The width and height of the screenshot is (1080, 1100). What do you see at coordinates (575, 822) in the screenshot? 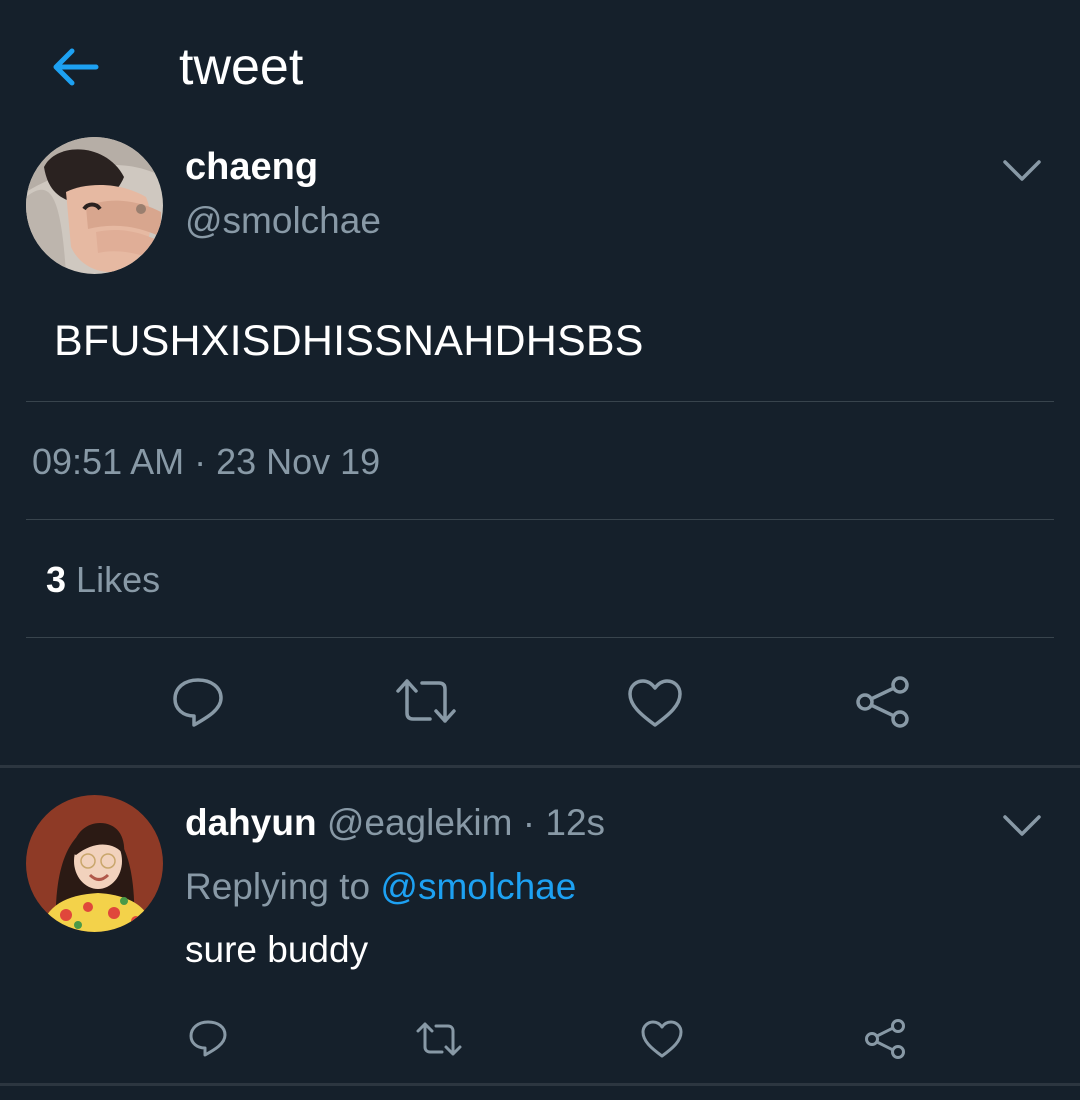
I see `reply-time: 12s` at bounding box center [575, 822].